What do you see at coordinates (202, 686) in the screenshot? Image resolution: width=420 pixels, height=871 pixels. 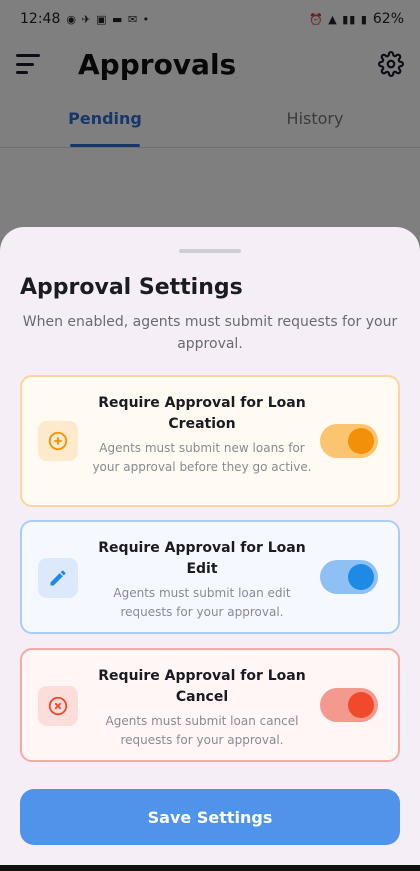 I see `card-title: Require Approval for Loan Cancel` at bounding box center [202, 686].